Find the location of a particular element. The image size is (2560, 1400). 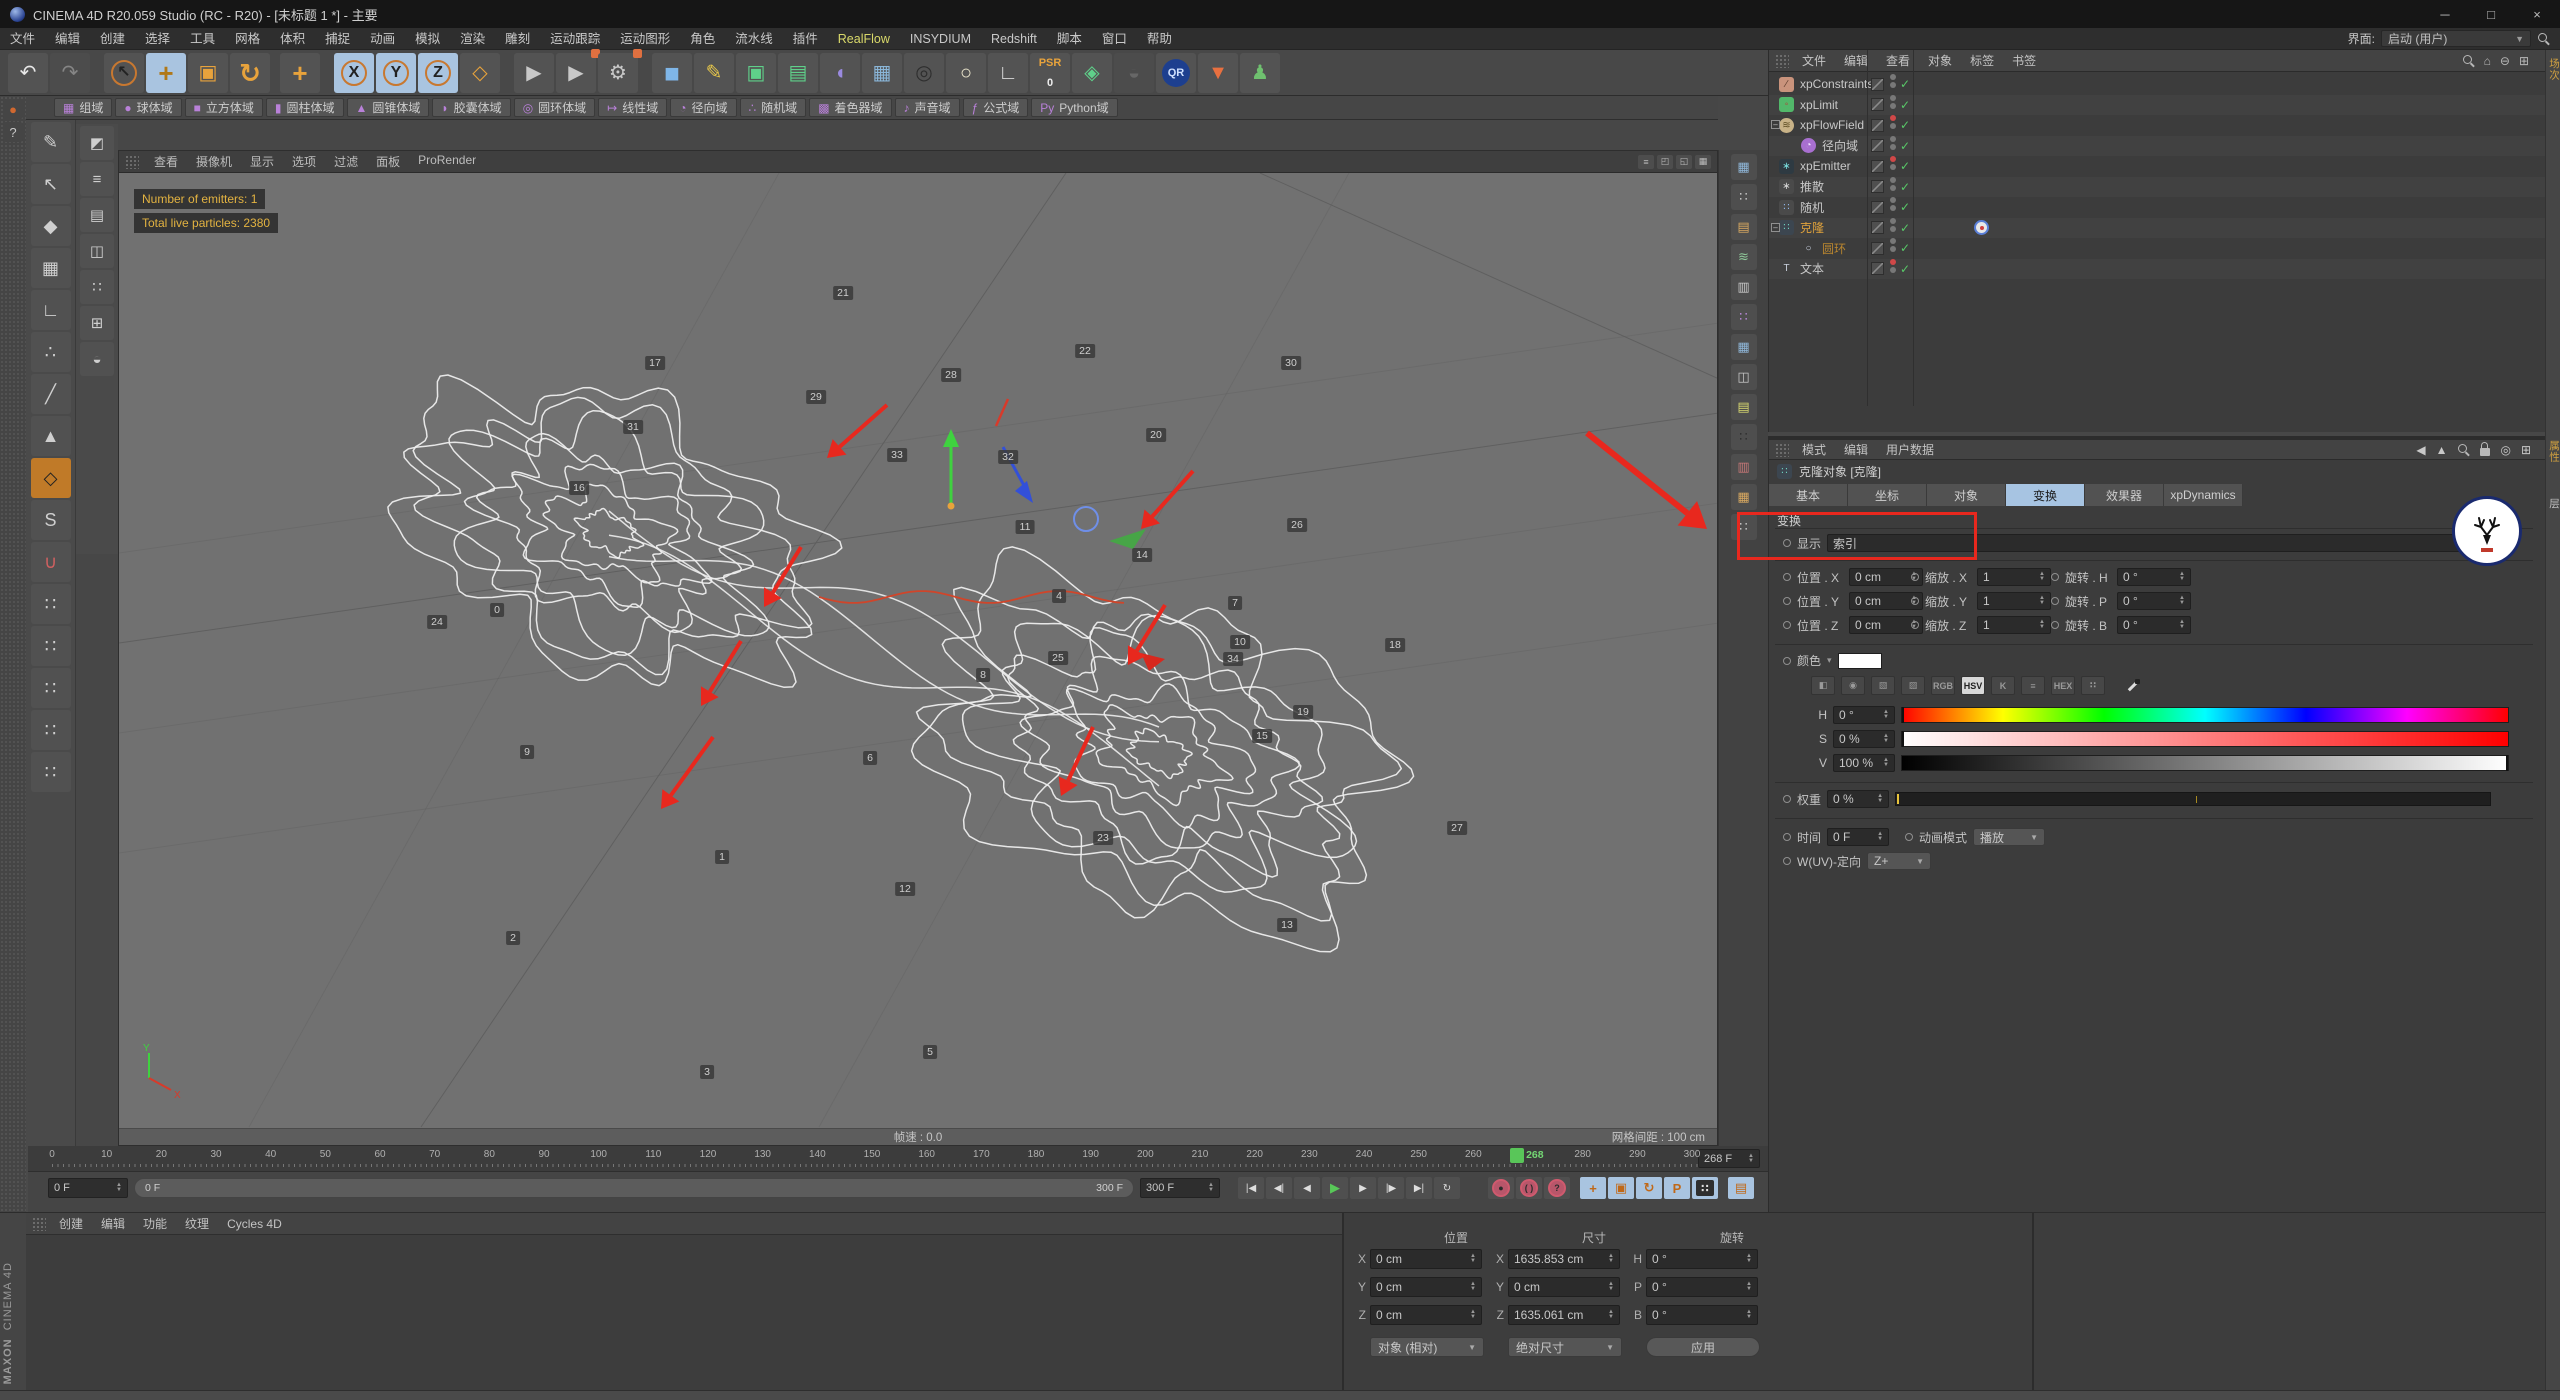

last-used-tool: + is located at coordinates (300, 72).